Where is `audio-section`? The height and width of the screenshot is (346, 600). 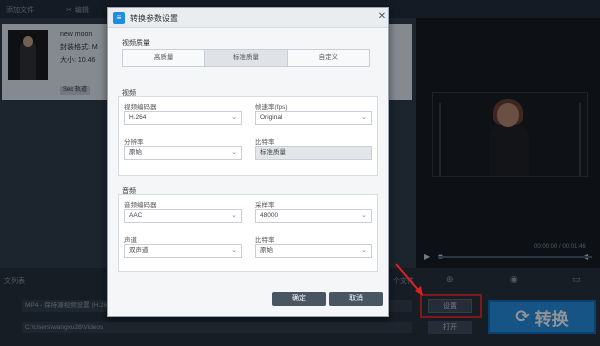
audio-section is located at coordinates (248, 233).